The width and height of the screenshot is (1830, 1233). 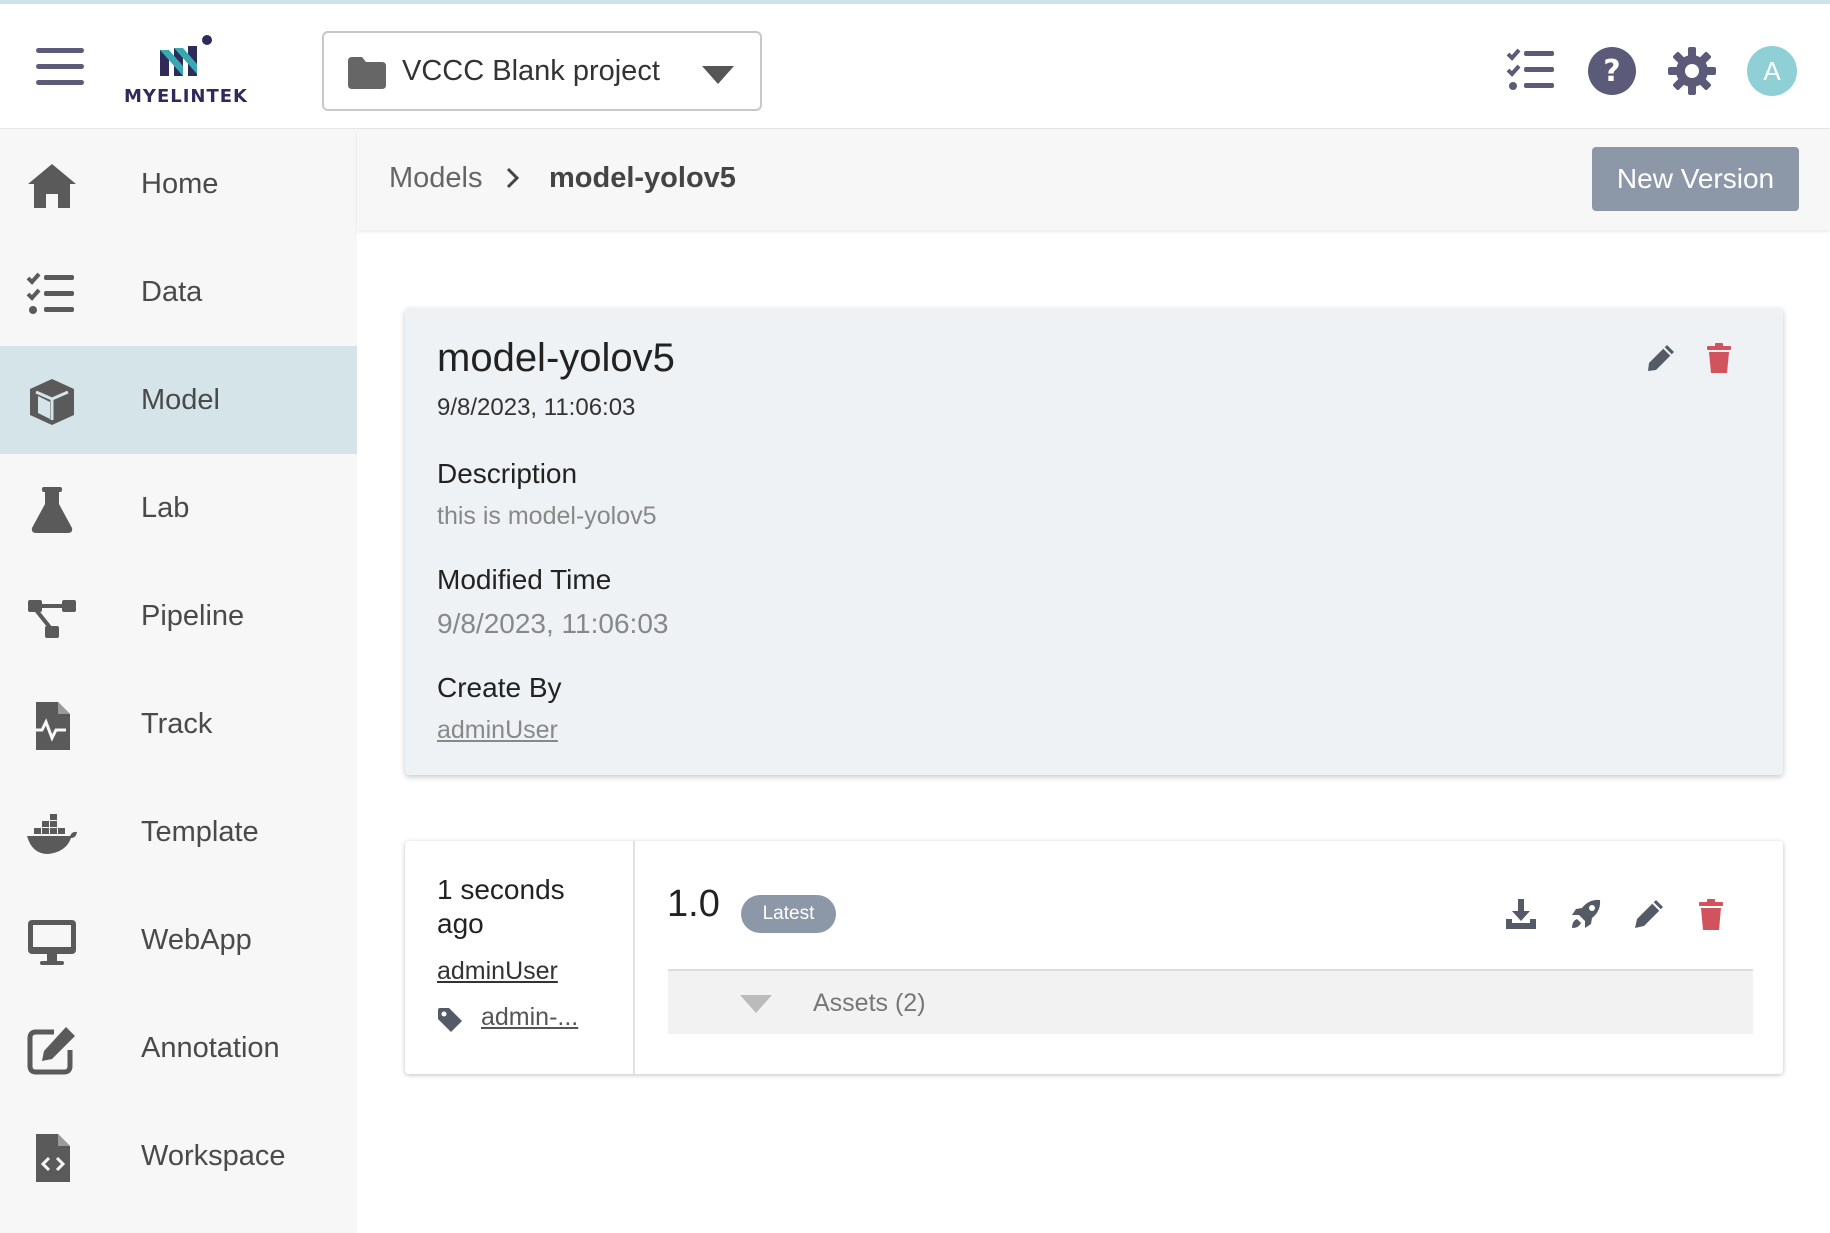 What do you see at coordinates (1093, 180) in the screenshot?
I see `breadcrumb: Models model-yolov5 New Version` at bounding box center [1093, 180].